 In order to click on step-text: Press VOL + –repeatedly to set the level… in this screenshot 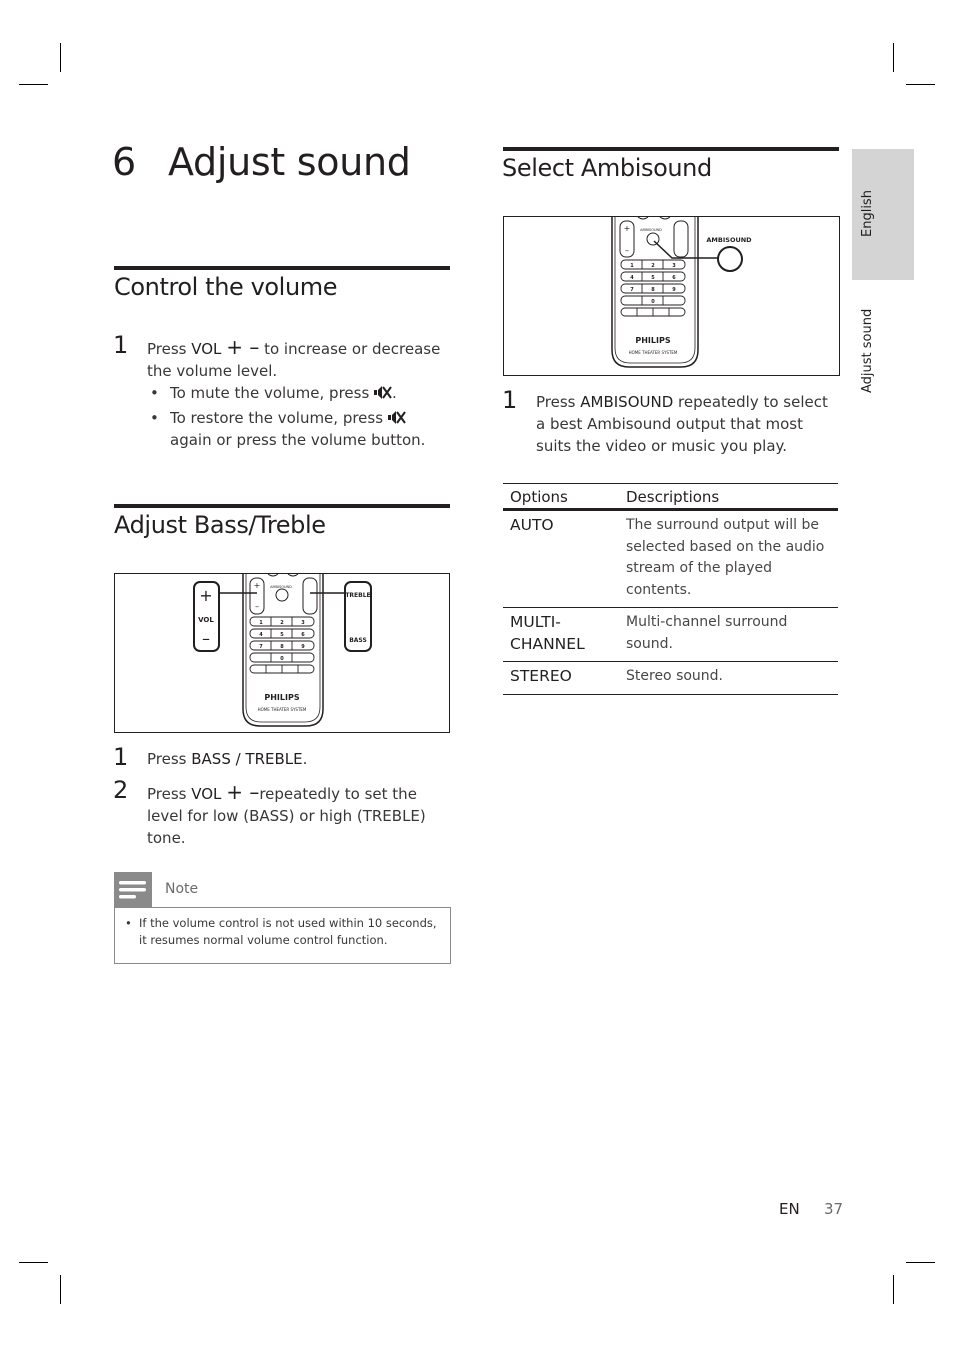, I will do `click(289, 815)`.